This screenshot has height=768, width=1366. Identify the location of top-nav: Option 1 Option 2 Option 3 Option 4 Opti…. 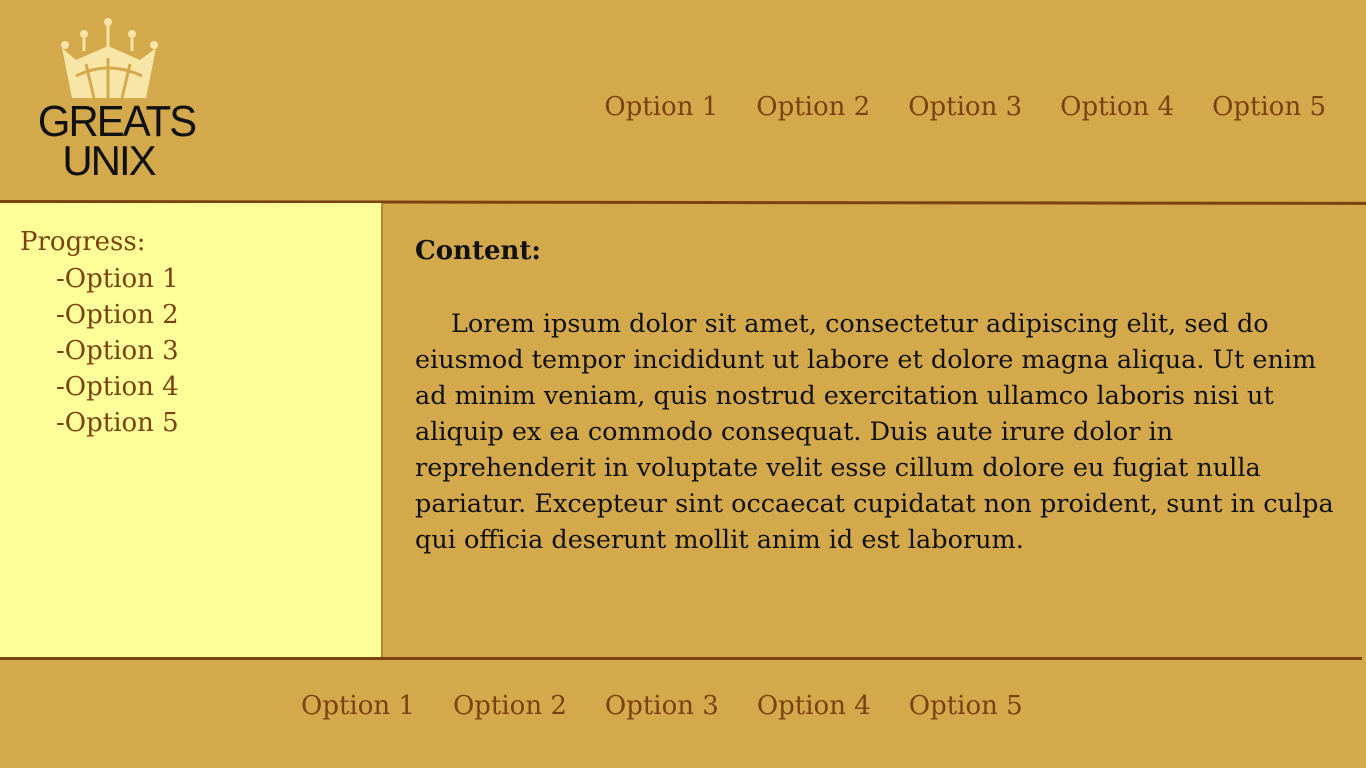
(965, 107).